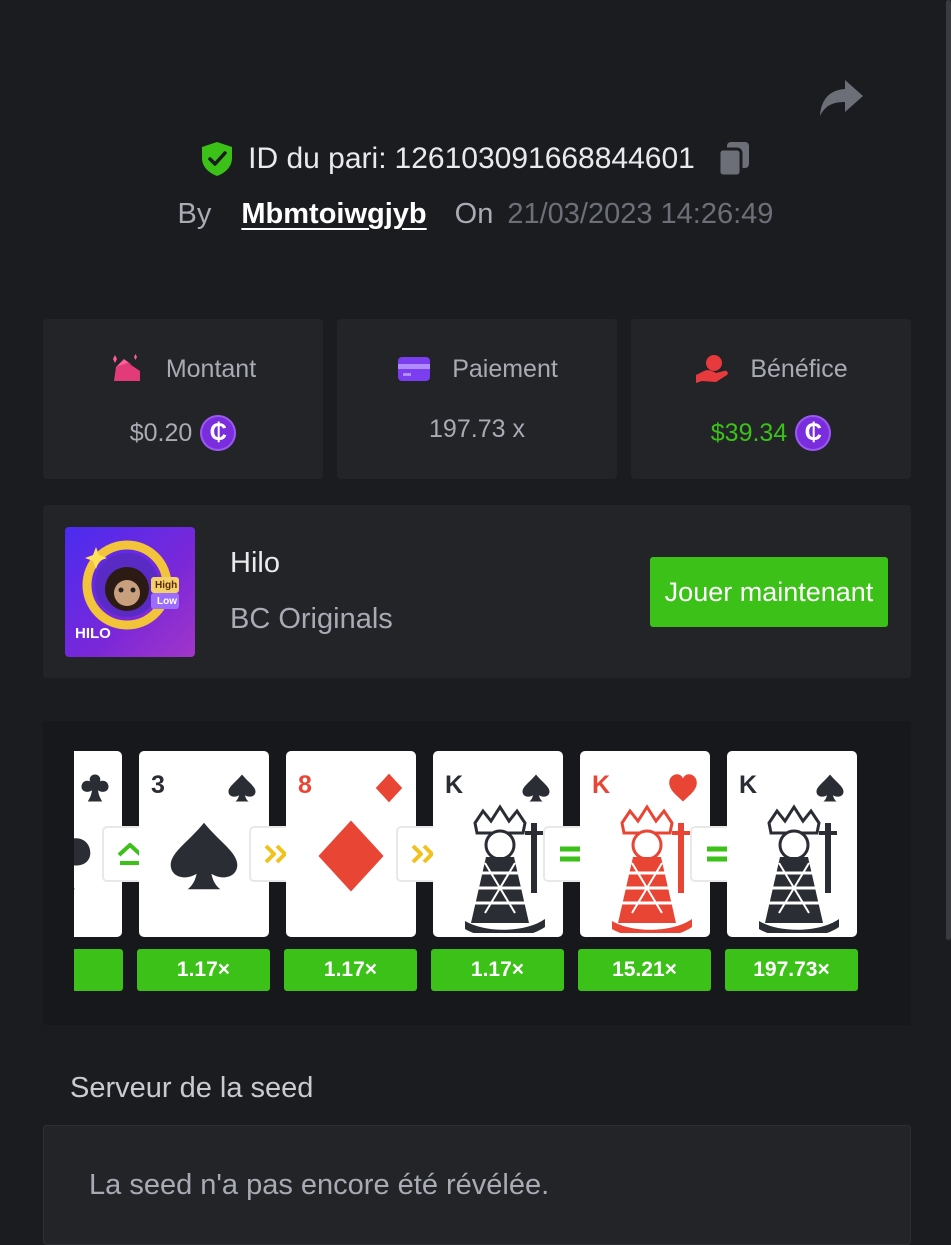 The image size is (951, 1245). Describe the element at coordinates (389, 788) in the screenshot. I see `diamond-suit-icon` at that location.